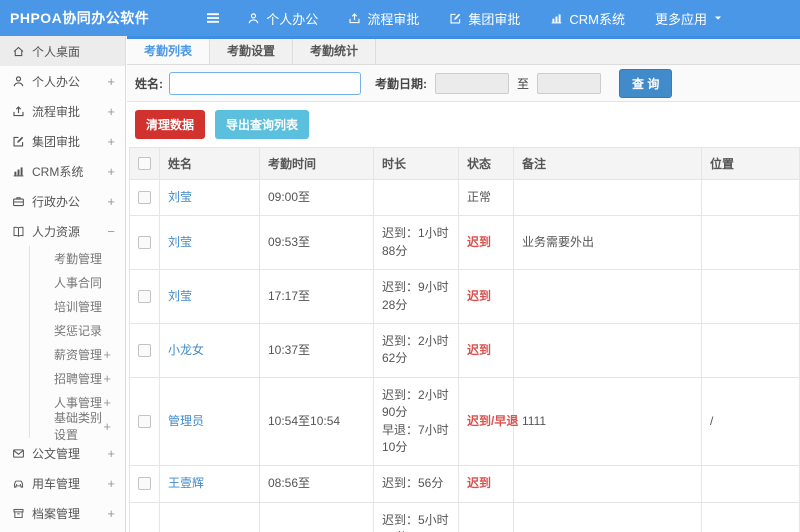 The width and height of the screenshot is (800, 532). I want to click on share-icon, so click(354, 18).